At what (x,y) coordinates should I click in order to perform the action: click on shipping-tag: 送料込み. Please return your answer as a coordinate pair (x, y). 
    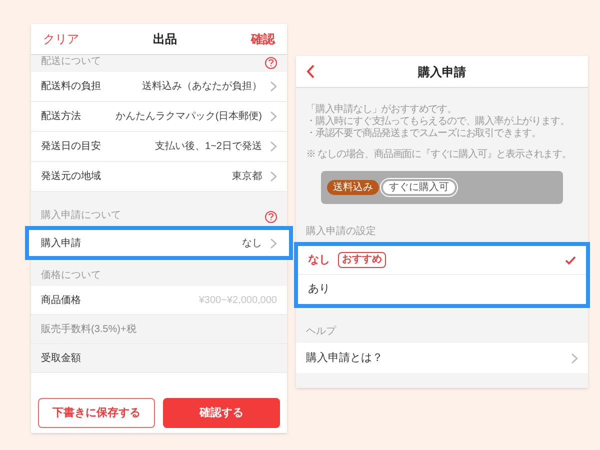
    Looking at the image, I should click on (353, 187).